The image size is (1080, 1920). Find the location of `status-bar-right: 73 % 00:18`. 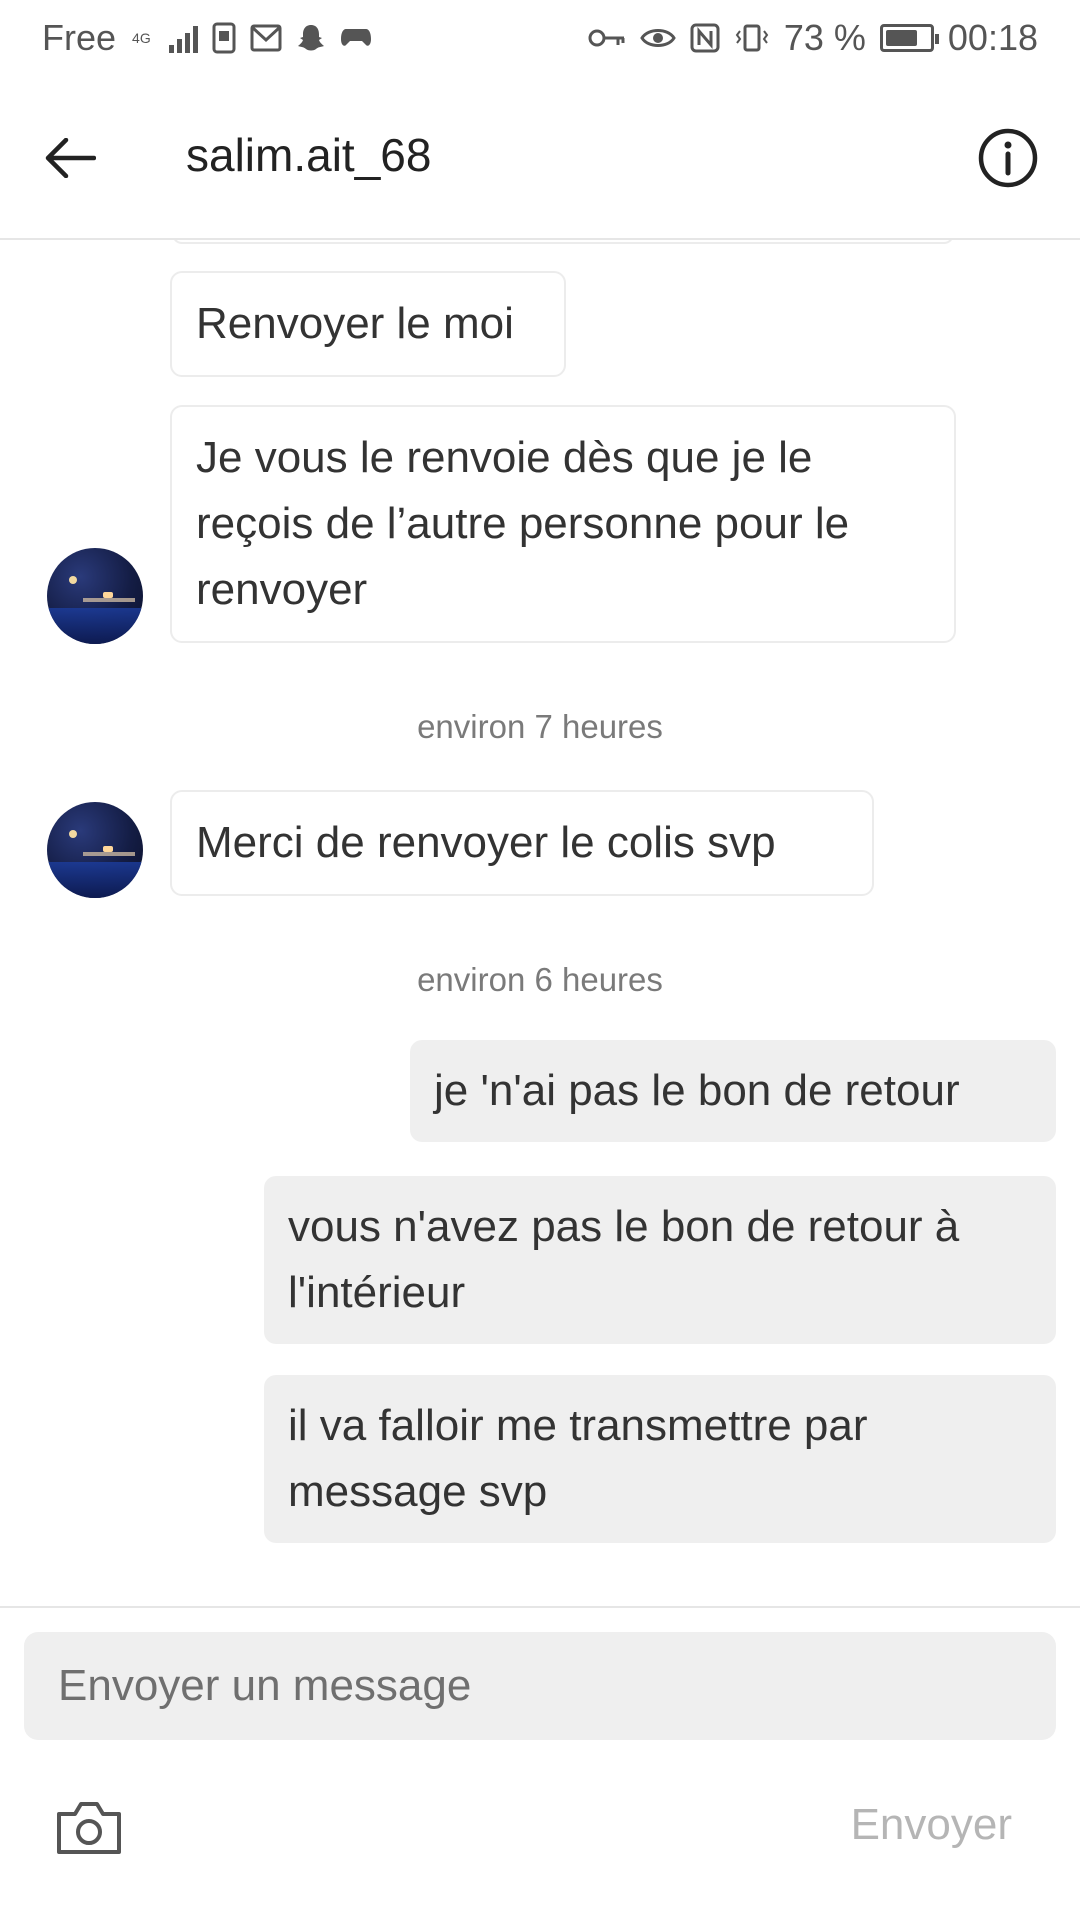

status-bar-right: 73 % 00:18 is located at coordinates (813, 38).